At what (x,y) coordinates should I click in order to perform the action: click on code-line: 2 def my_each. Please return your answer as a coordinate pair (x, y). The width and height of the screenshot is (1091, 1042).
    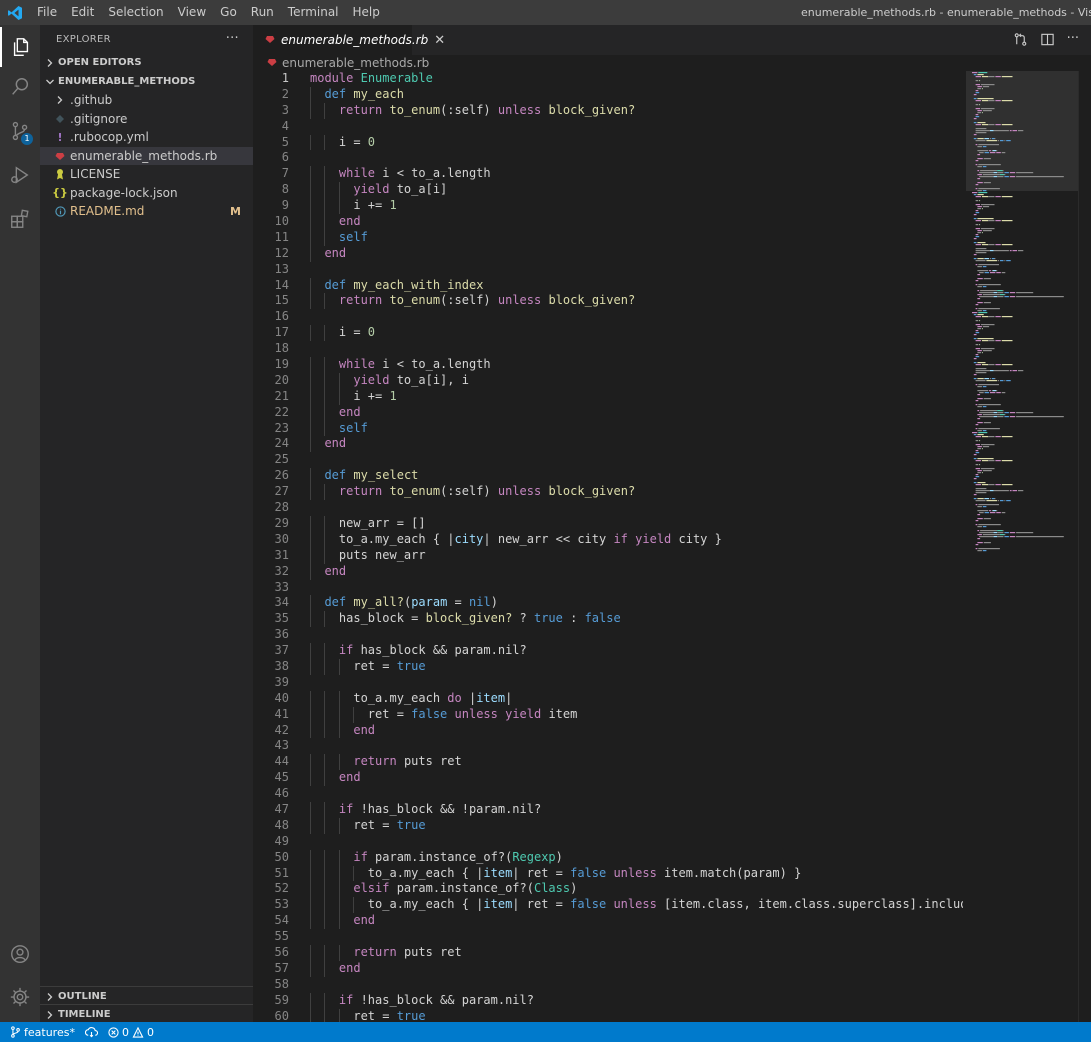
    Looking at the image, I should click on (608, 94).